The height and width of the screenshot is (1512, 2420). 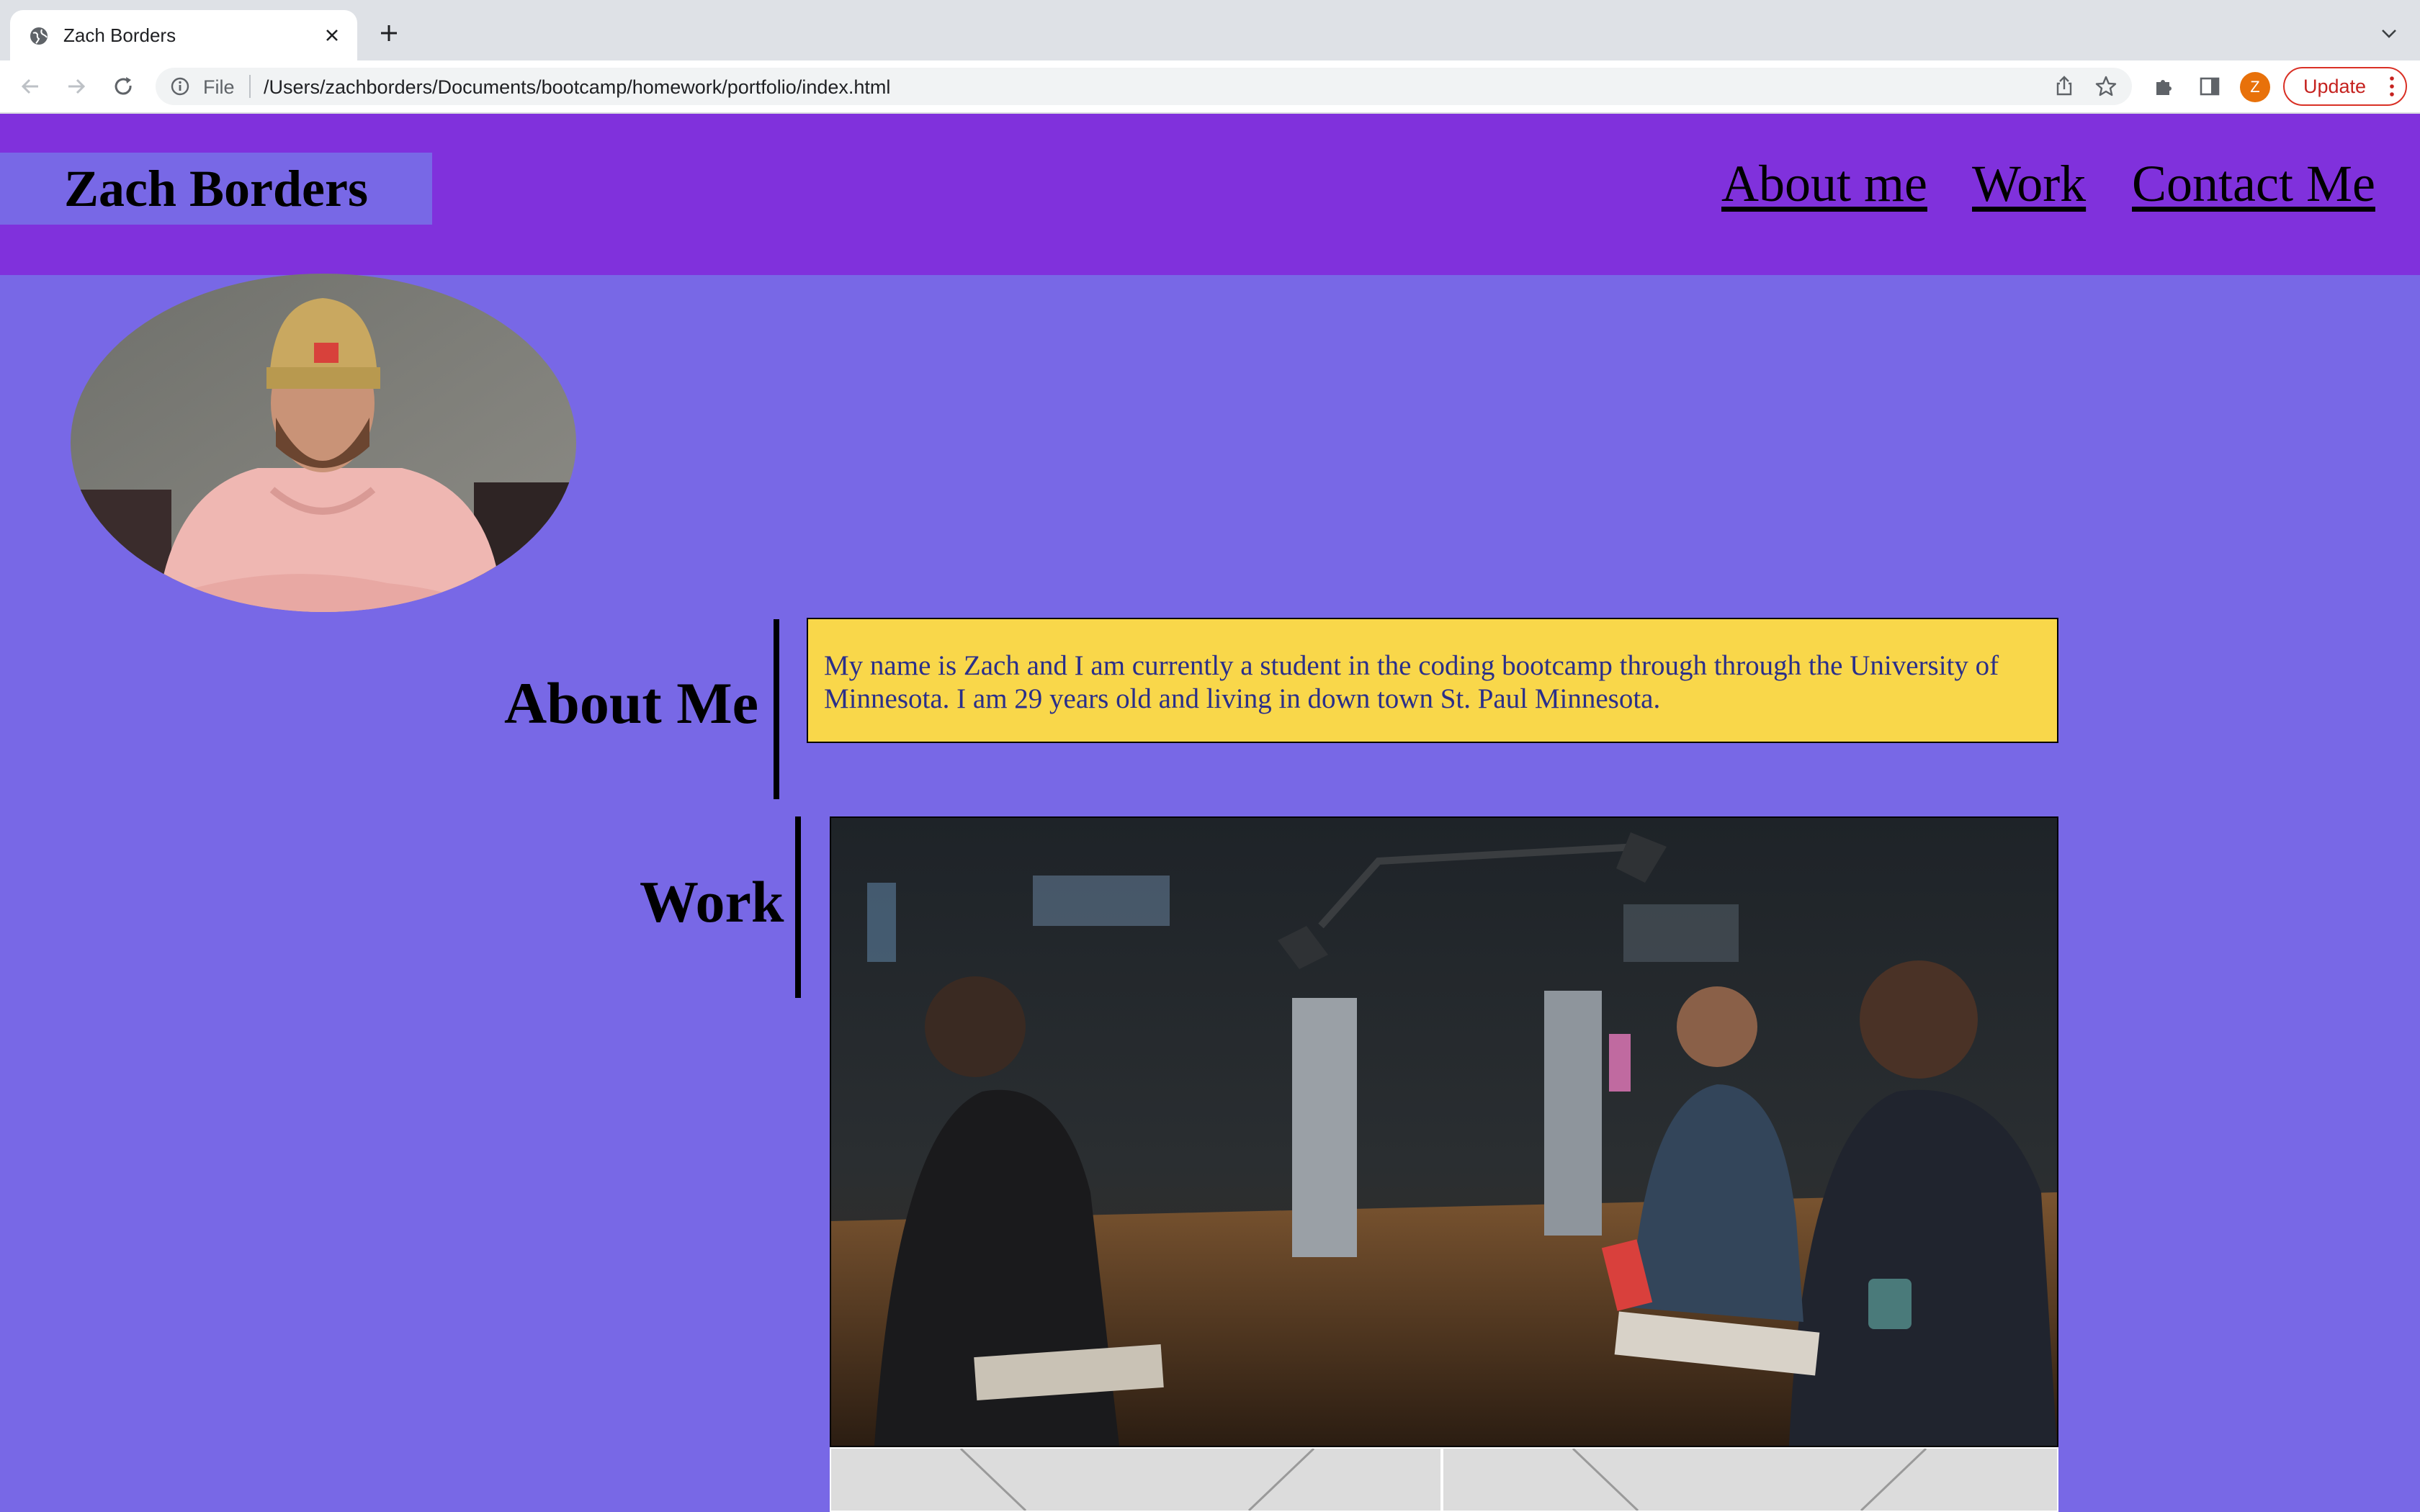 I want to click on update-button-label: Update, so click(x=2335, y=86).